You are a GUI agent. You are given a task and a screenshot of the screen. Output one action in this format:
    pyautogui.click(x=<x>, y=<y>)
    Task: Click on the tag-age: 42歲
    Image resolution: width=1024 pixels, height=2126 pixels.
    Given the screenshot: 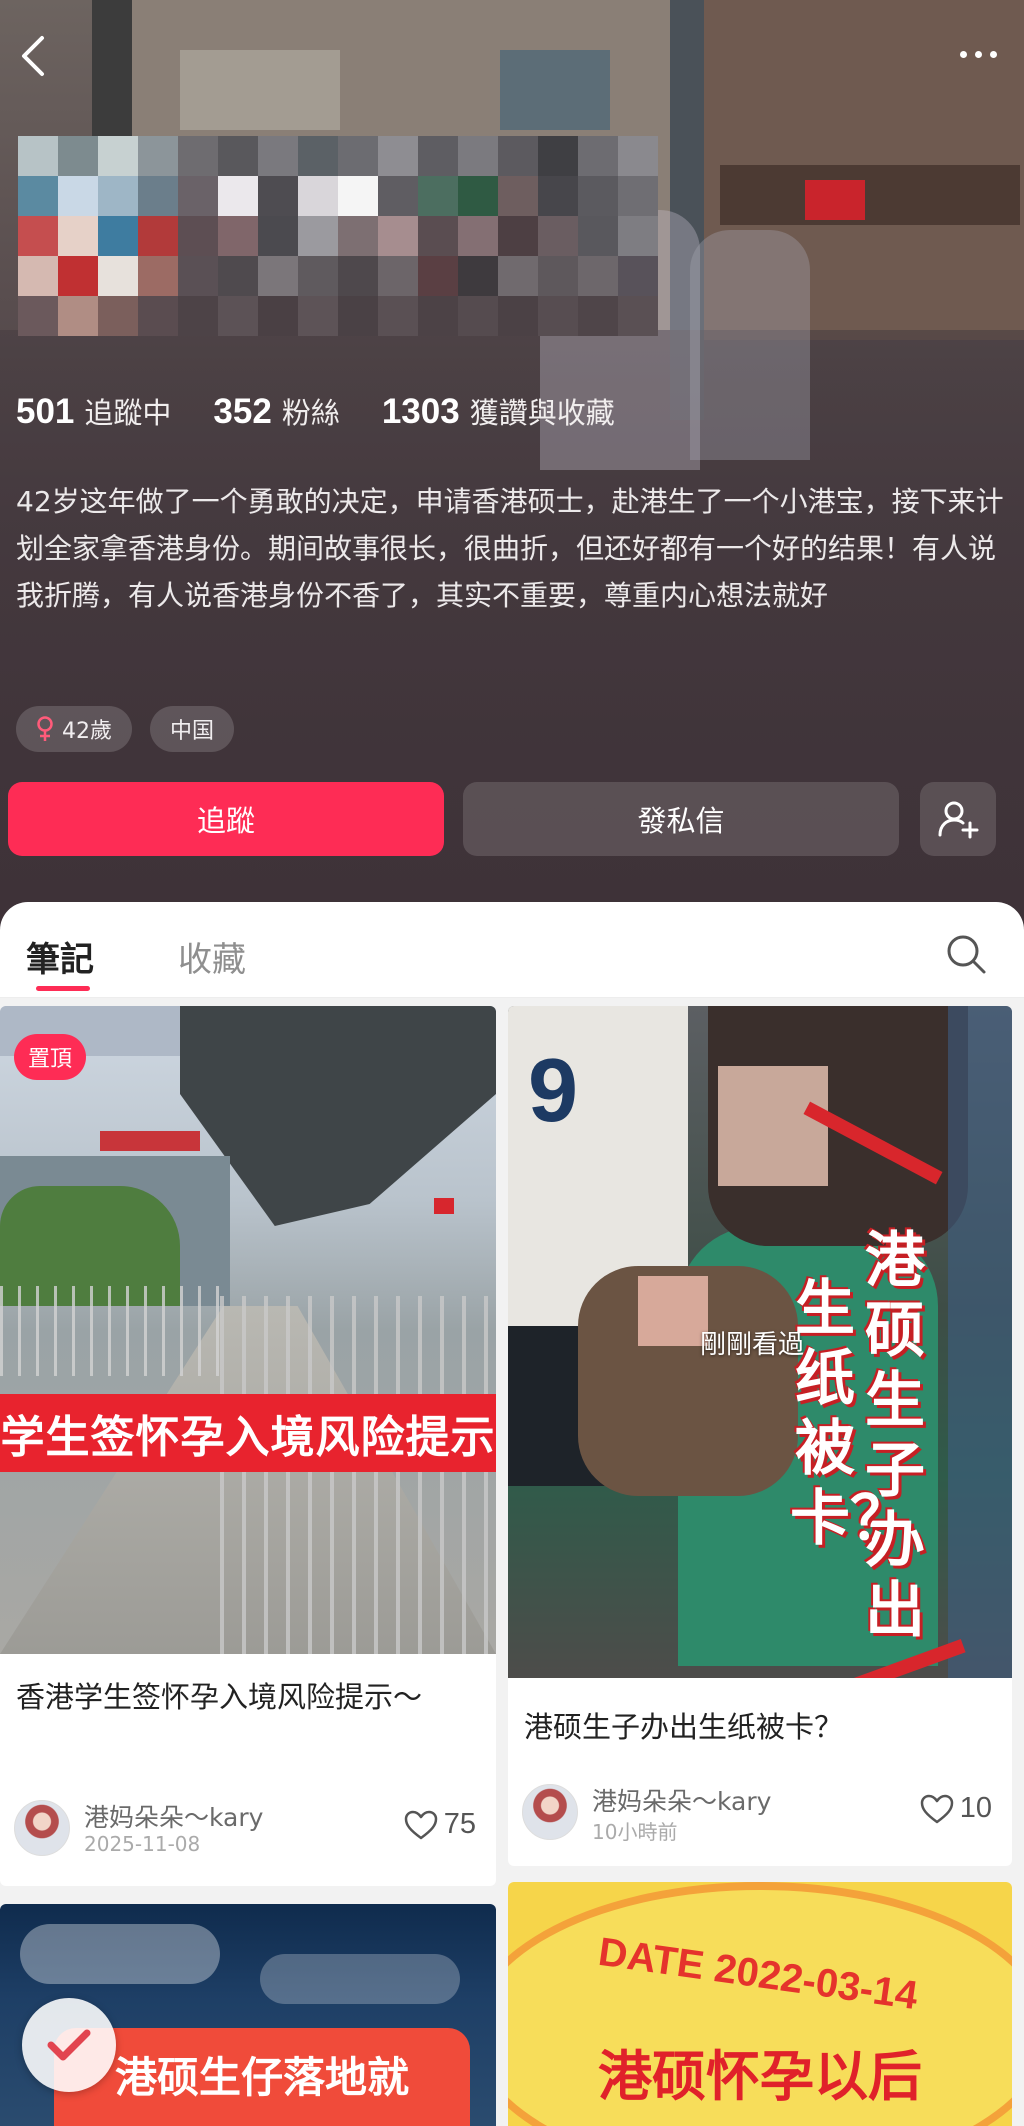 What is the action you would take?
    pyautogui.click(x=74, y=729)
    